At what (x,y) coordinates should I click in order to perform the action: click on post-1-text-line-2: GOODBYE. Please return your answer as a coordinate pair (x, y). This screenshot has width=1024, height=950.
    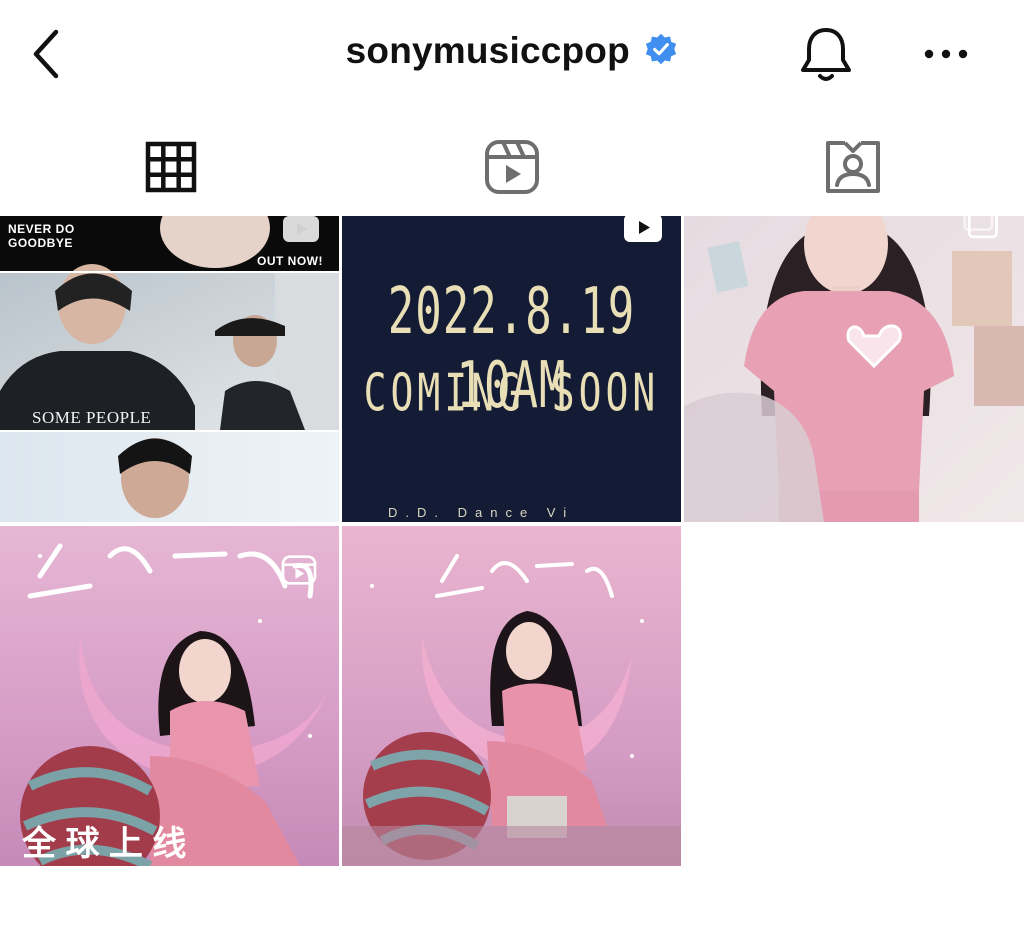
    Looking at the image, I should click on (40, 243).